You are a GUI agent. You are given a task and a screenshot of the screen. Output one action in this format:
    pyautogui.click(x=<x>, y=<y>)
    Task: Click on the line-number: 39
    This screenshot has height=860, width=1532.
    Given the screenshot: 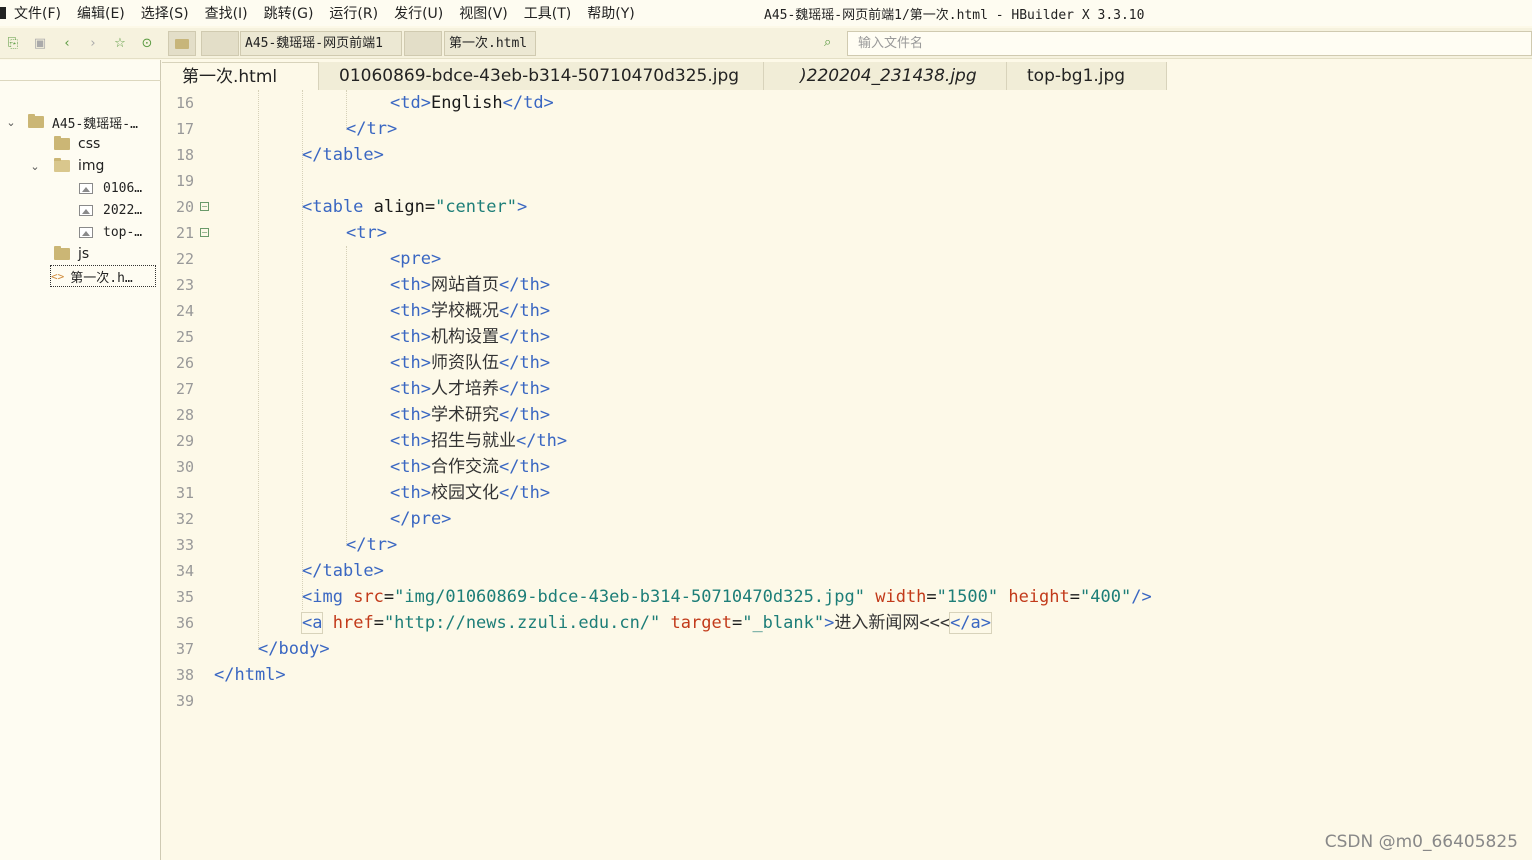 What is the action you would take?
    pyautogui.click(x=184, y=701)
    